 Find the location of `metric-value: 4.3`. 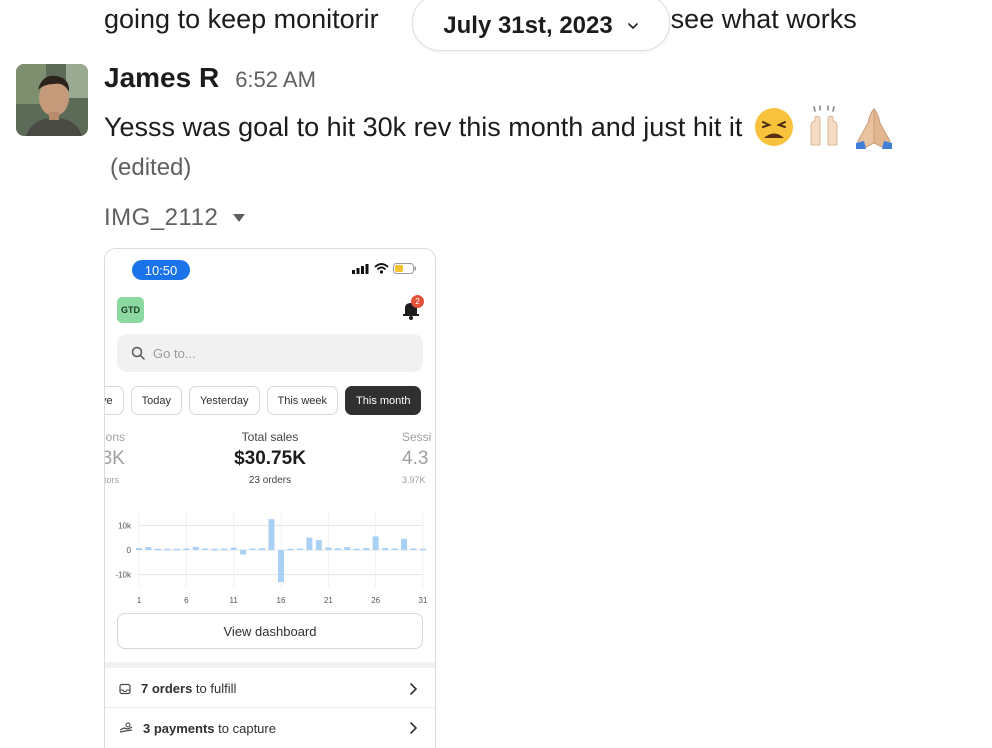

metric-value: 4.3 is located at coordinates (415, 458).